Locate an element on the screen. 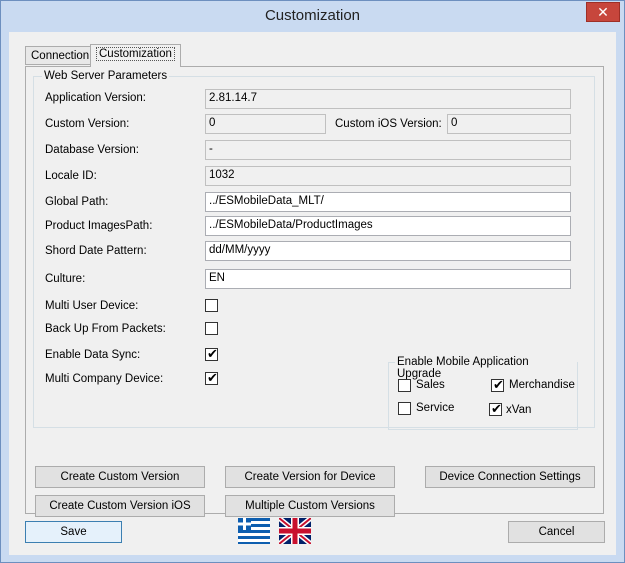  create-custom-version-button: Create Custom Version is located at coordinates (120, 477).